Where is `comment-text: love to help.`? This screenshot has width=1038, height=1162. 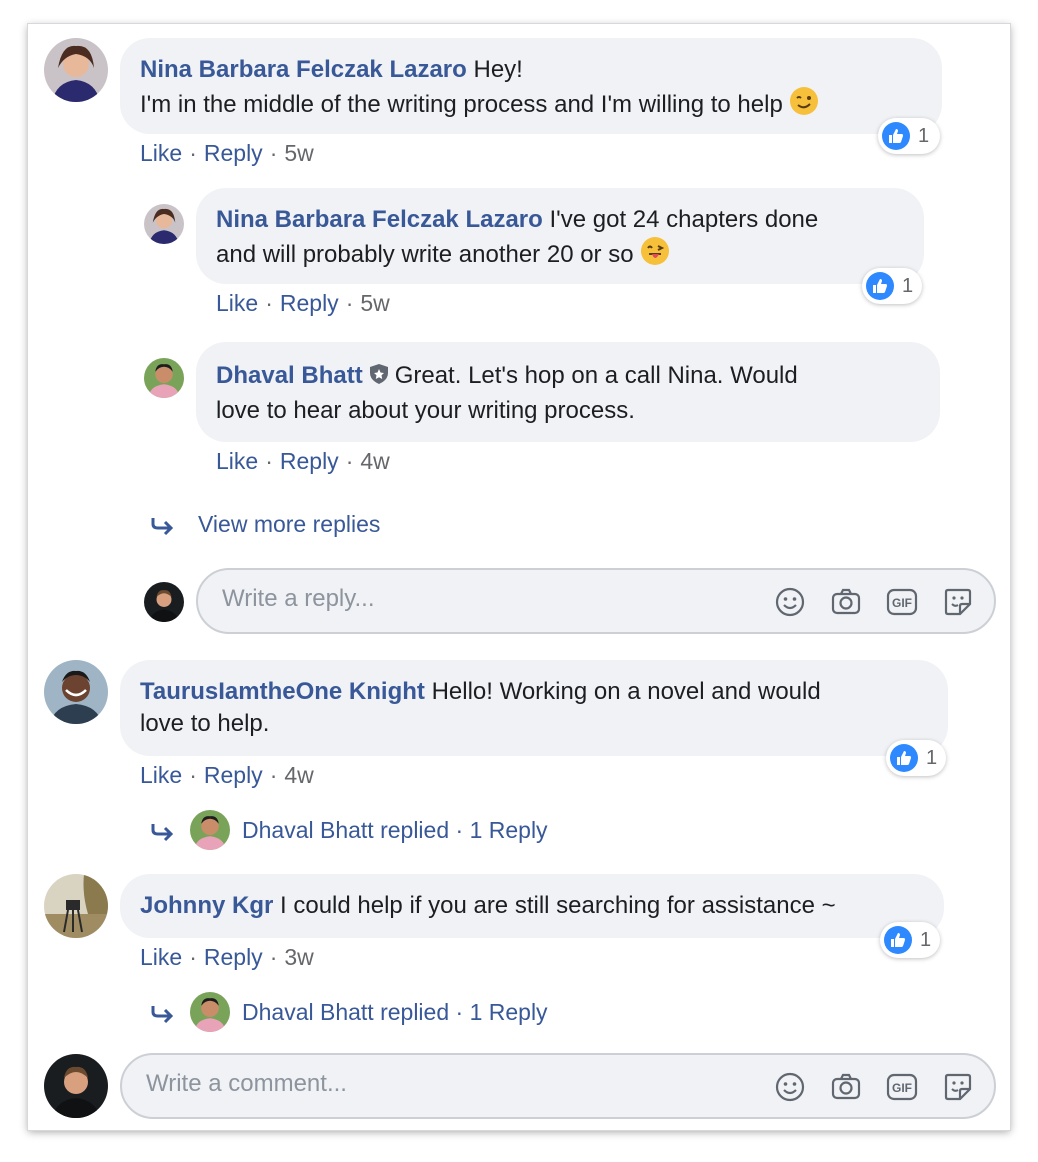
comment-text: love to help. is located at coordinates (205, 723).